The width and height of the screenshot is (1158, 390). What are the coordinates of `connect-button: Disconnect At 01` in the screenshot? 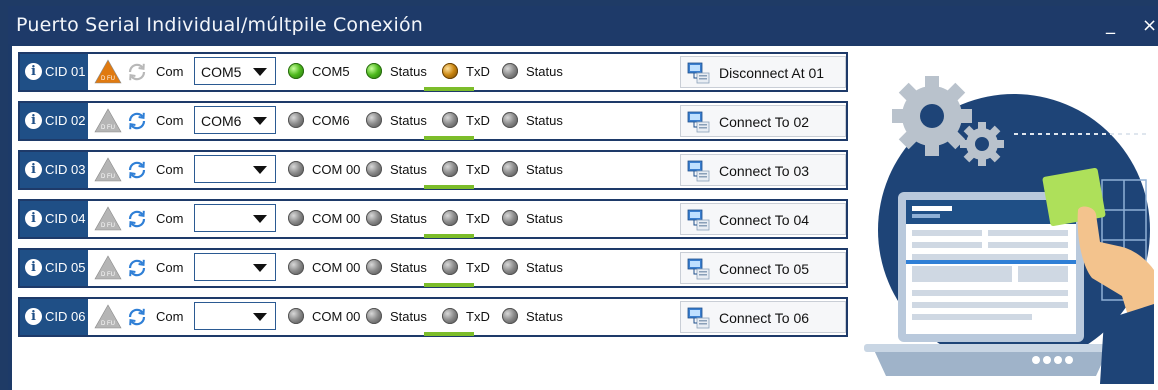 It's located at (763, 72).